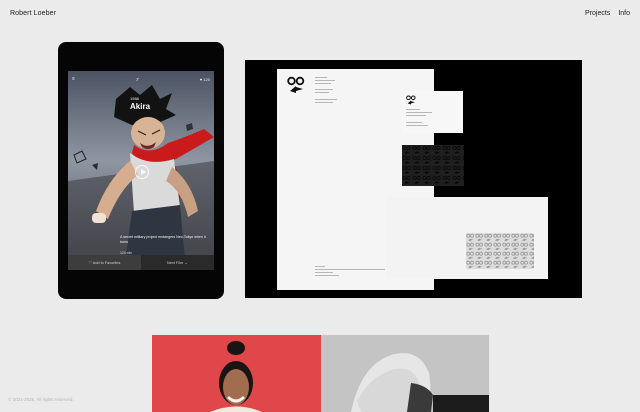 The width and height of the screenshot is (640, 412). What do you see at coordinates (624, 13) in the screenshot?
I see `nav-info: Info` at bounding box center [624, 13].